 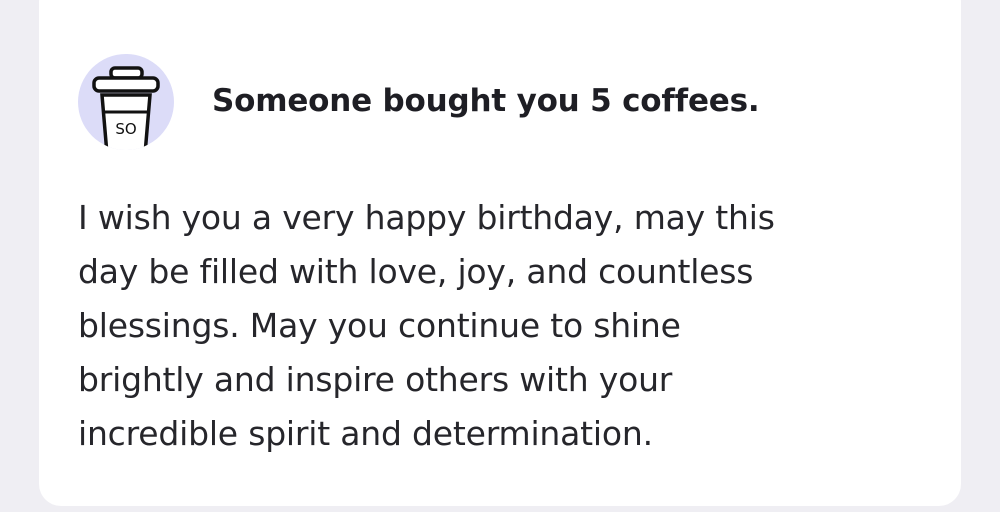 What do you see at coordinates (125, 129) in the screenshot?
I see `cup-badge-text: SO` at bounding box center [125, 129].